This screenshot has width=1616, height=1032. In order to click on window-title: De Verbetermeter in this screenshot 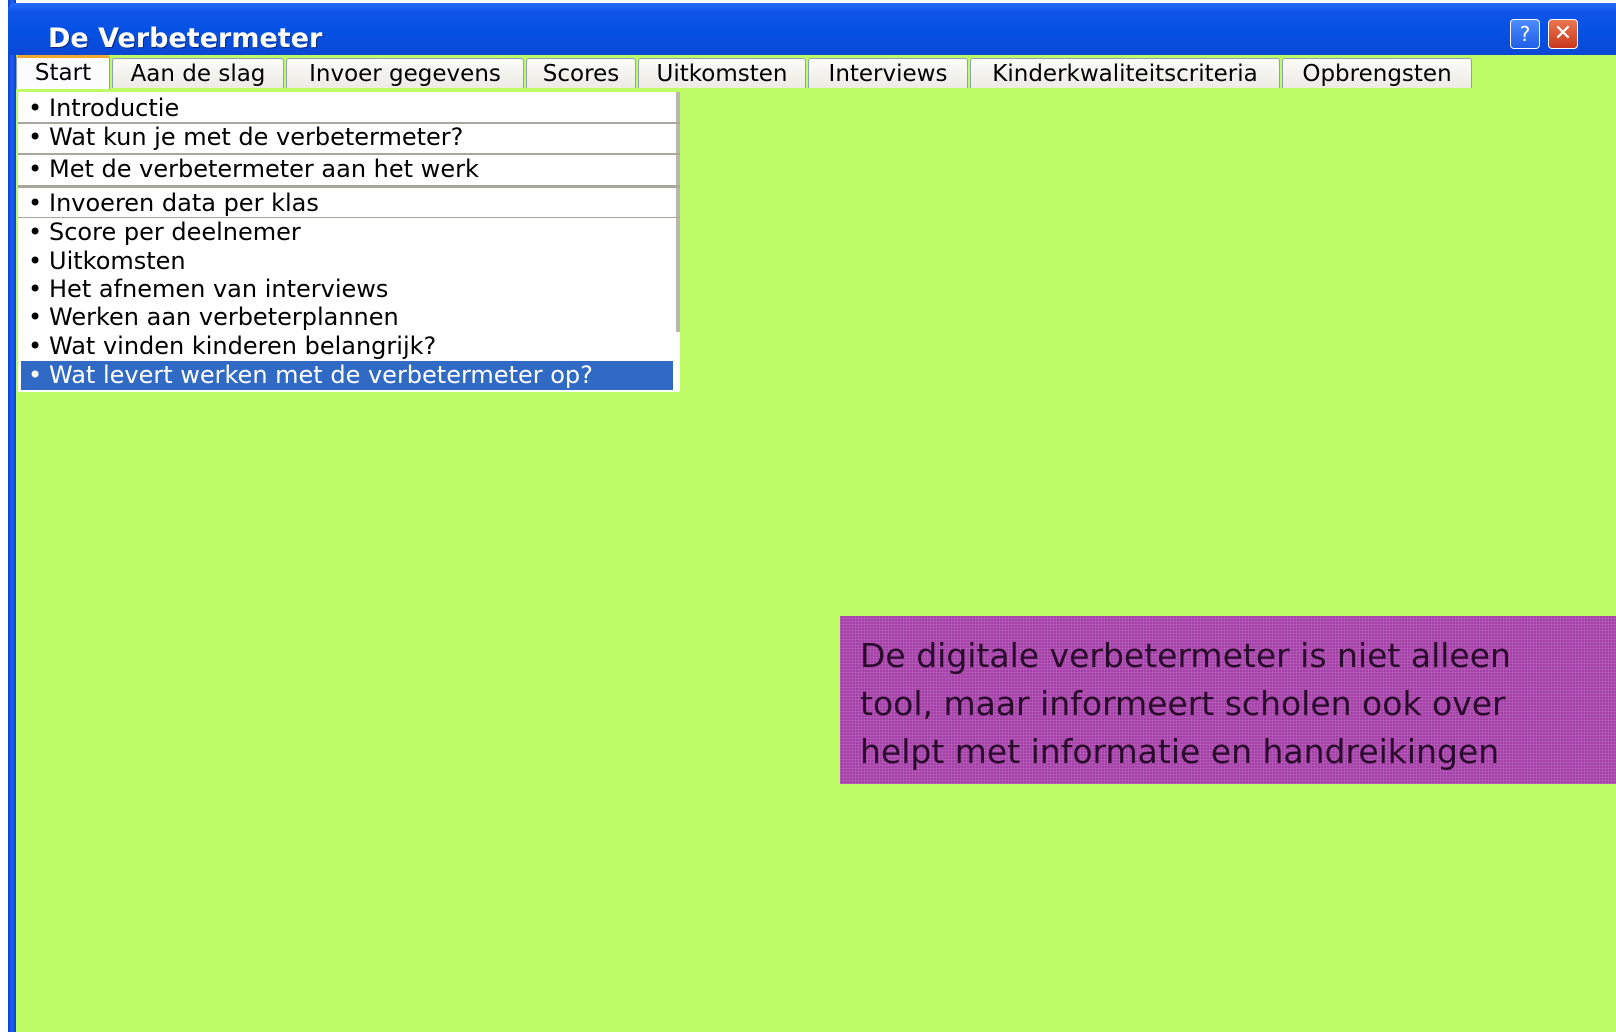, I will do `click(185, 38)`.